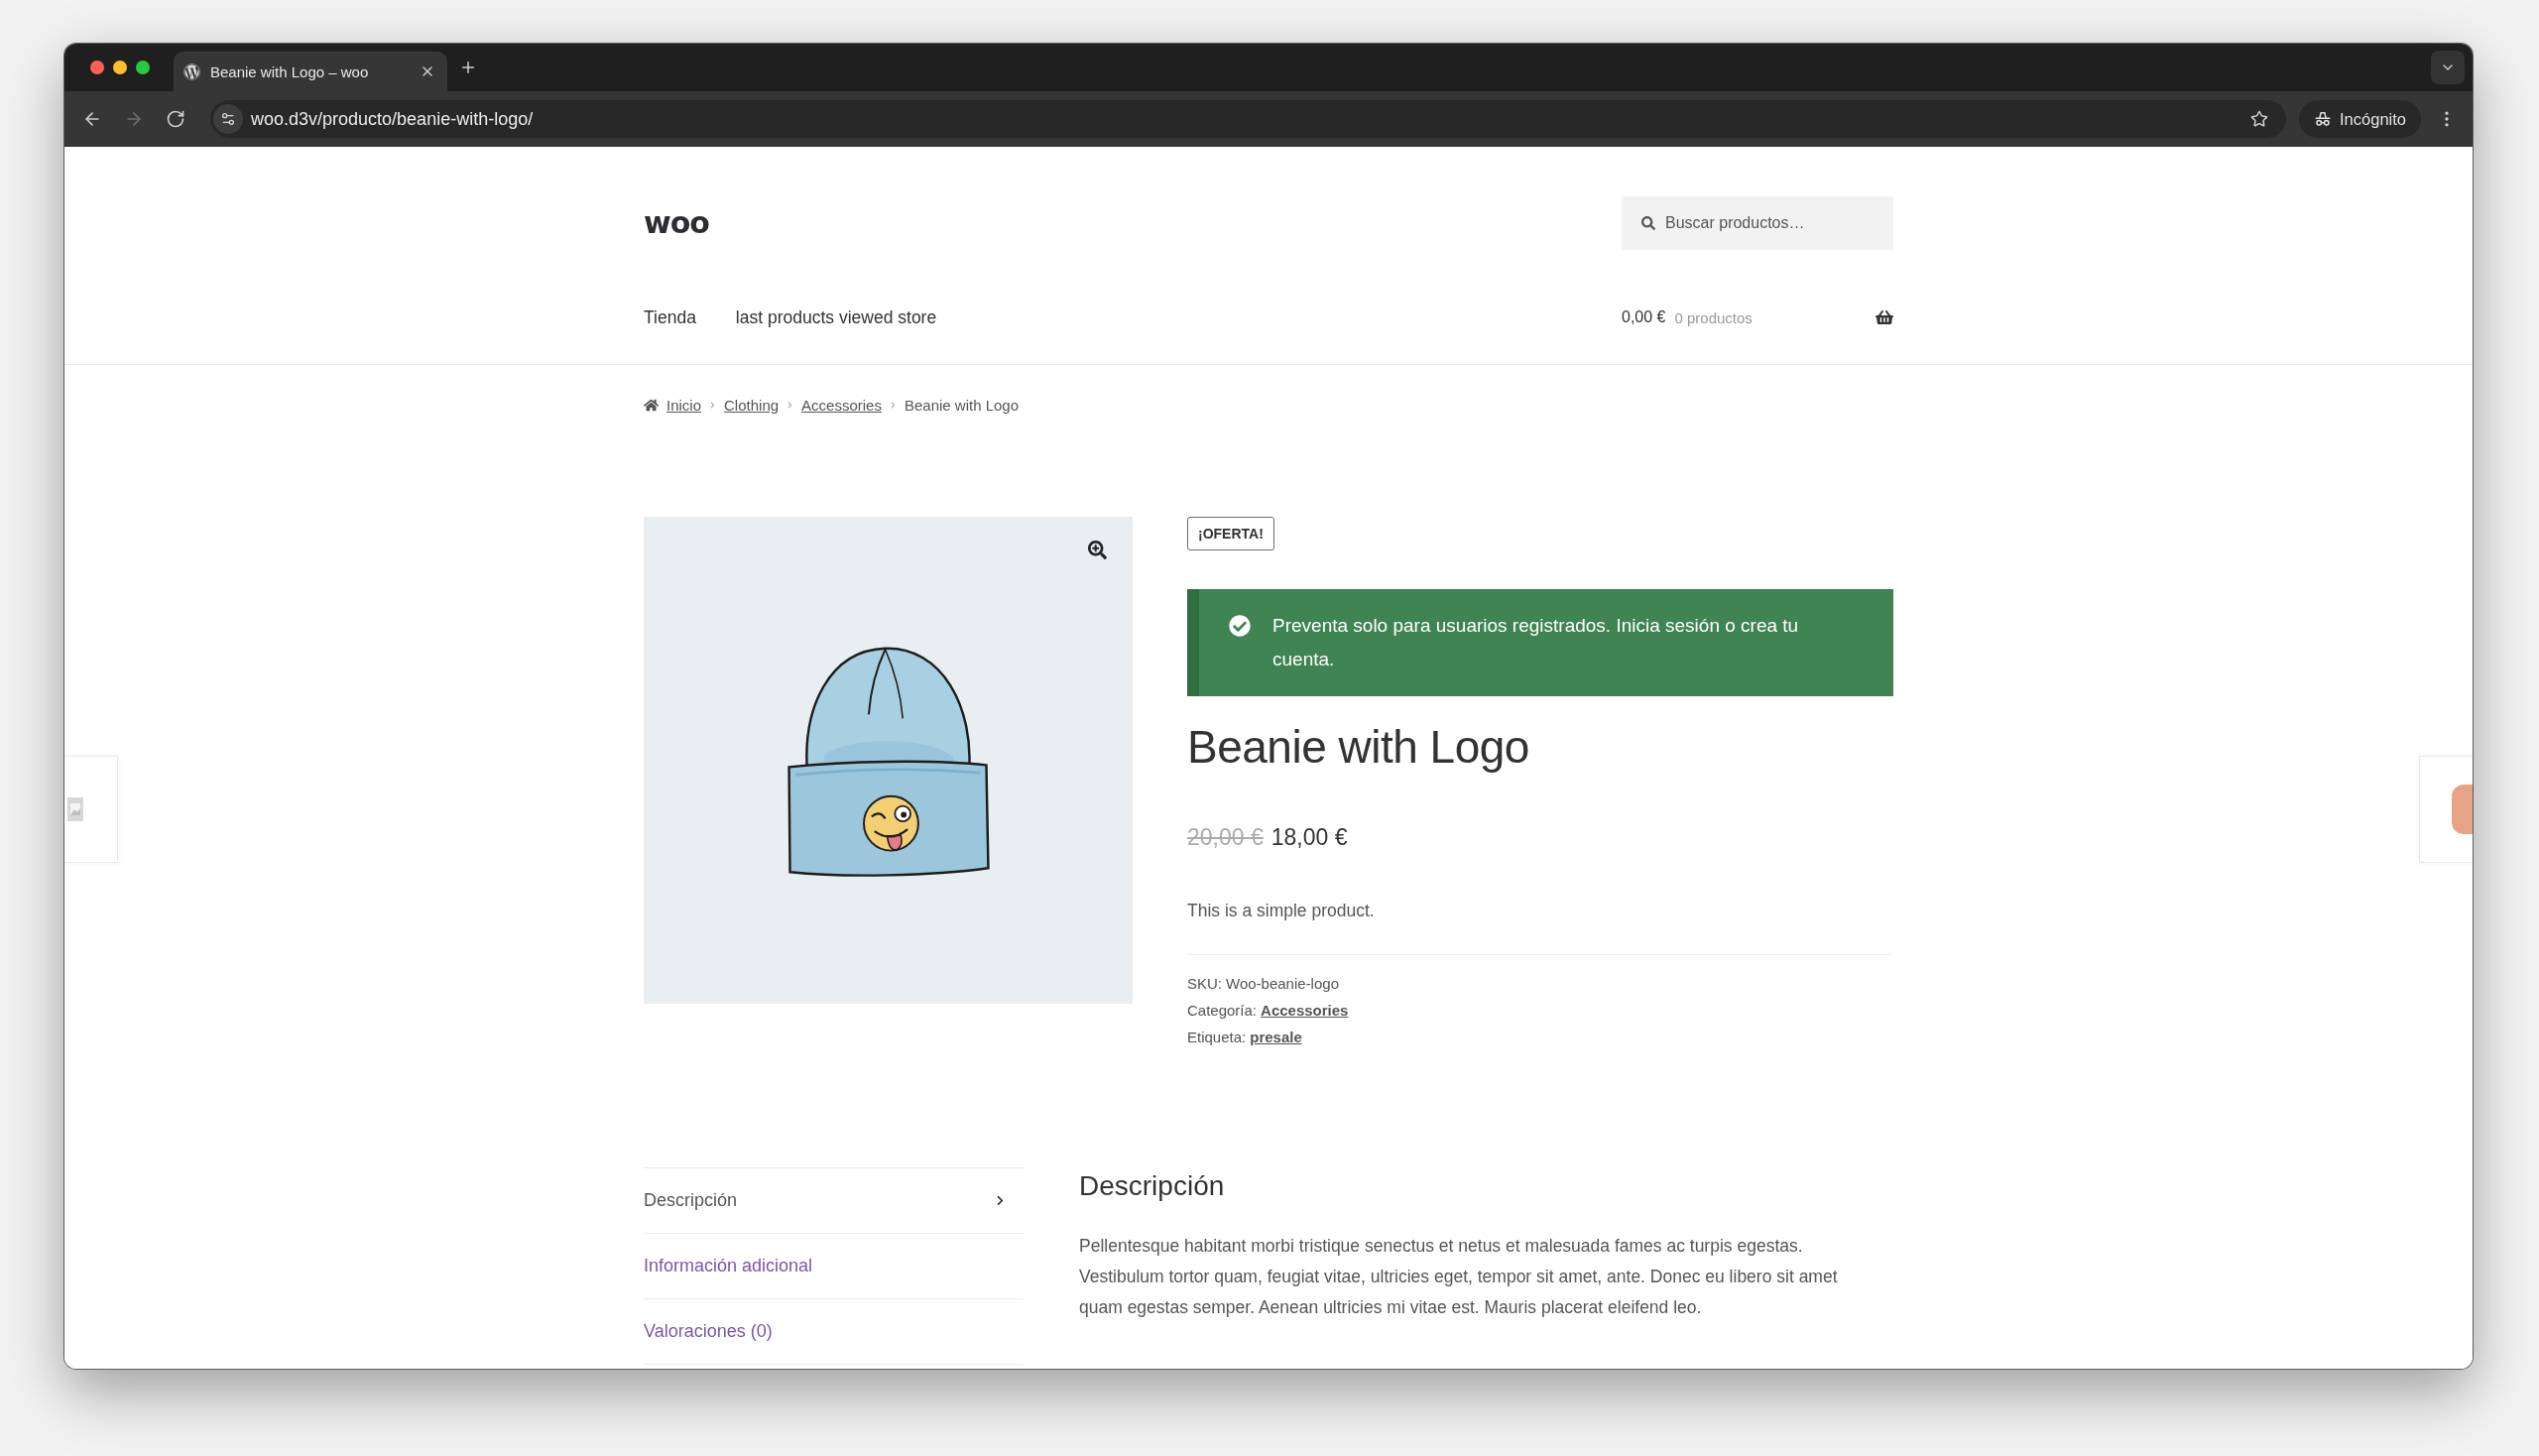  Describe the element at coordinates (670, 317) in the screenshot. I see `nav-link: Tienda` at that location.